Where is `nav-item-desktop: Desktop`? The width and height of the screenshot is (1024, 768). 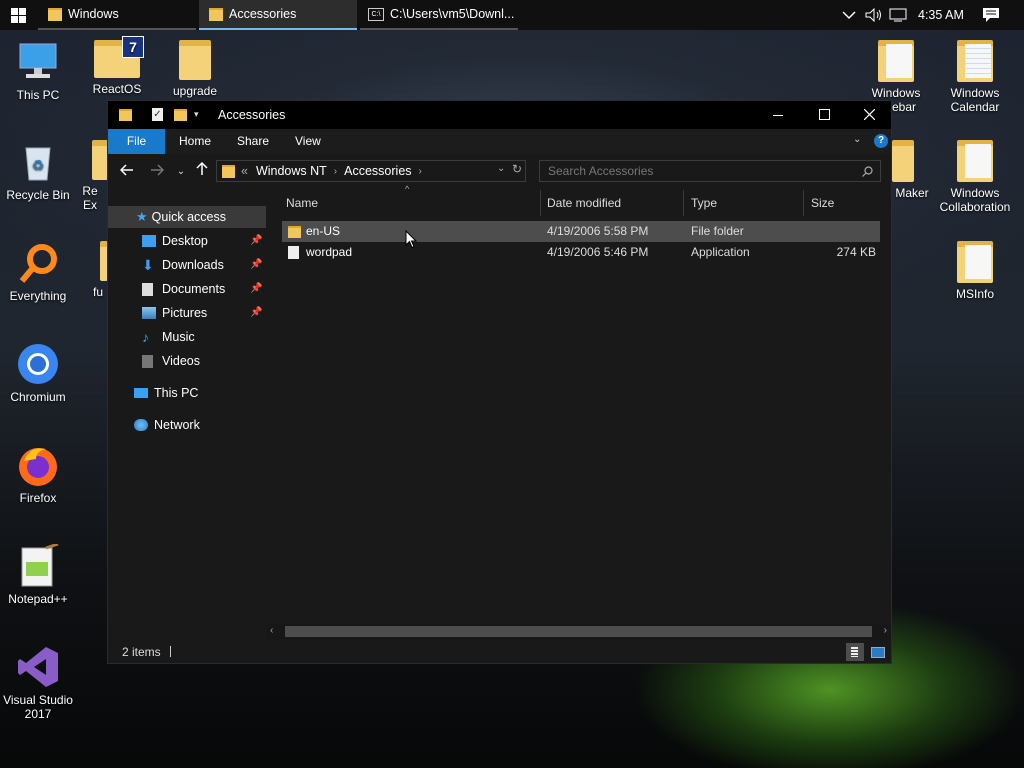 nav-item-desktop: Desktop is located at coordinates (175, 241).